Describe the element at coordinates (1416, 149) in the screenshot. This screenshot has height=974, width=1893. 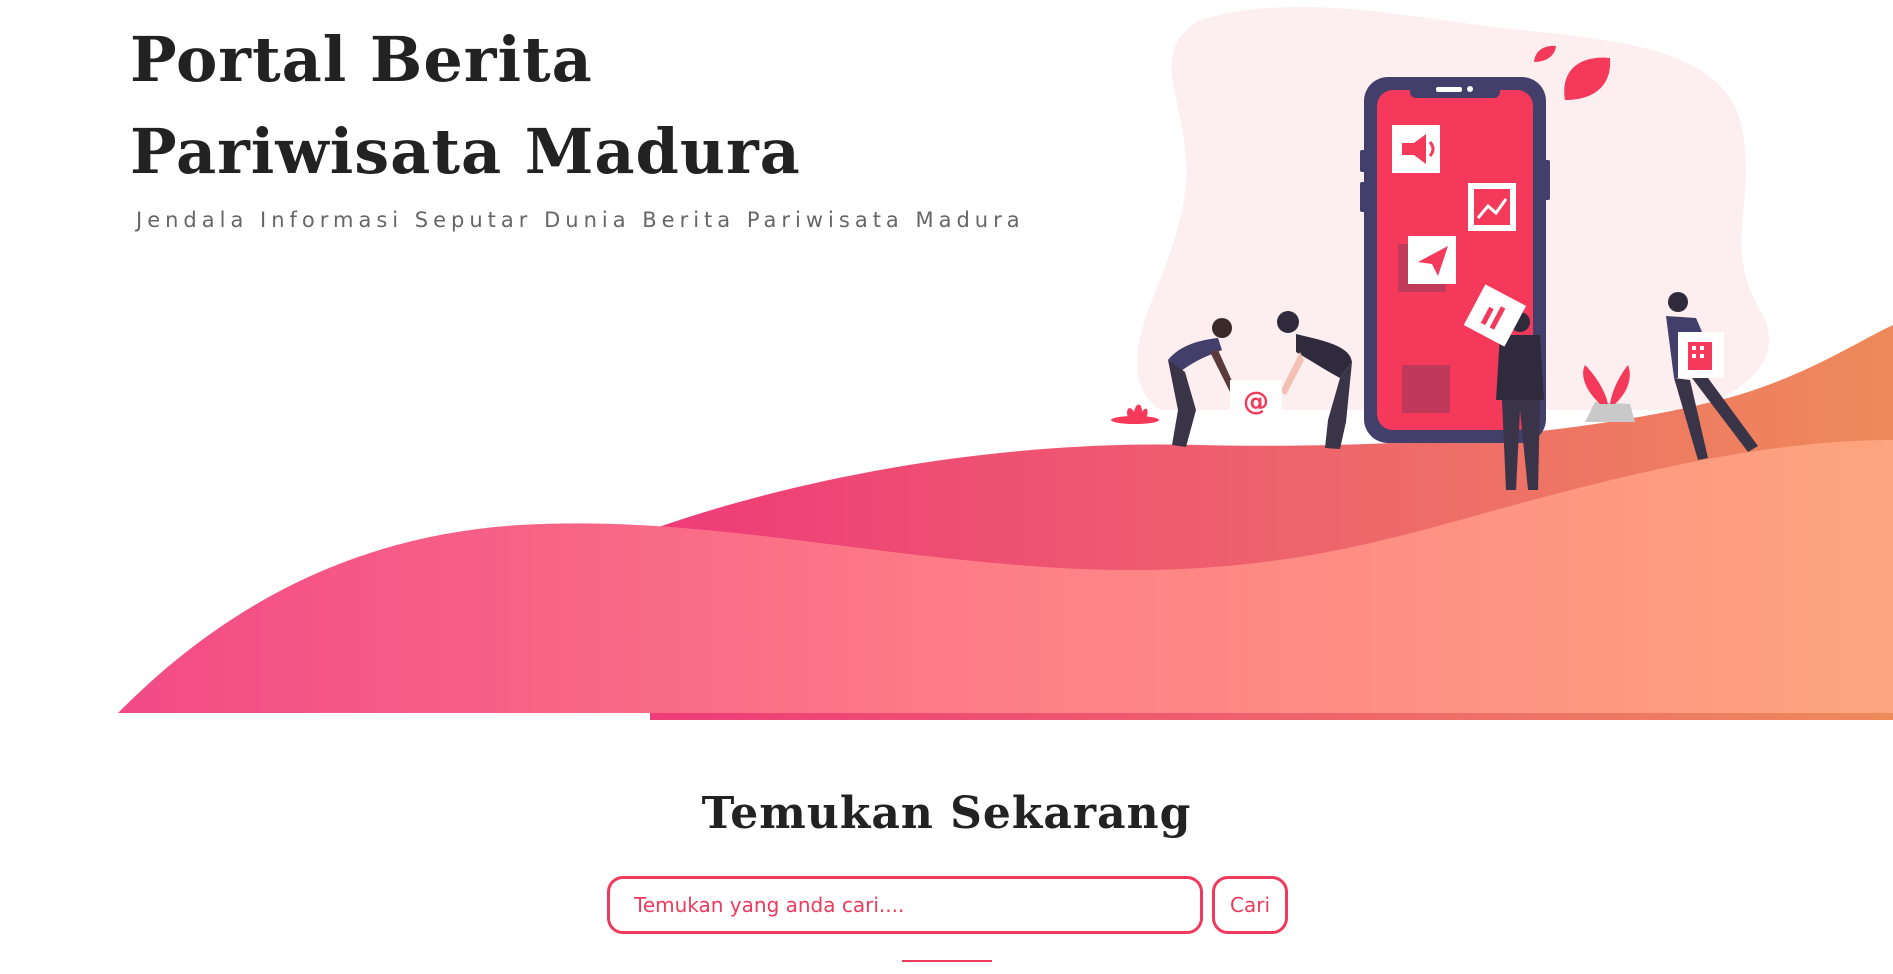
I see `megaphone-icon` at that location.